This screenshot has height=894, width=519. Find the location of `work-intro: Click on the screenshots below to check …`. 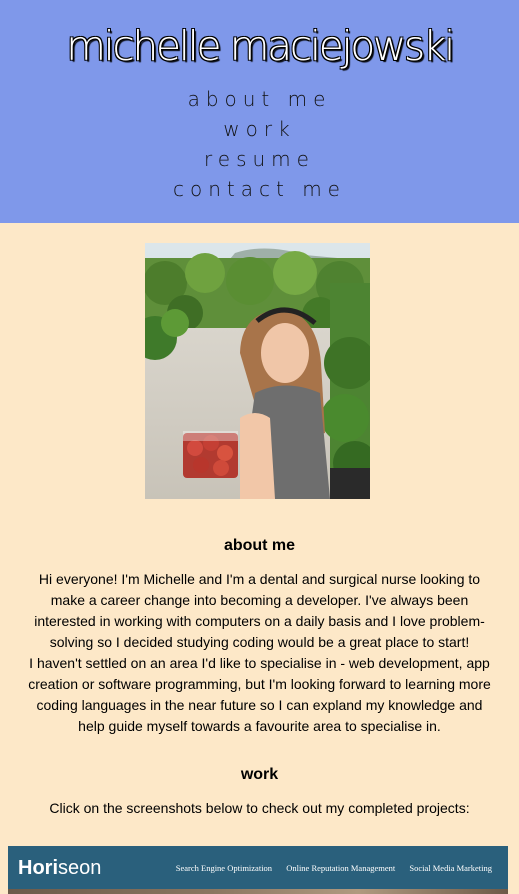

work-intro: Click on the screenshots below to check … is located at coordinates (259, 808).